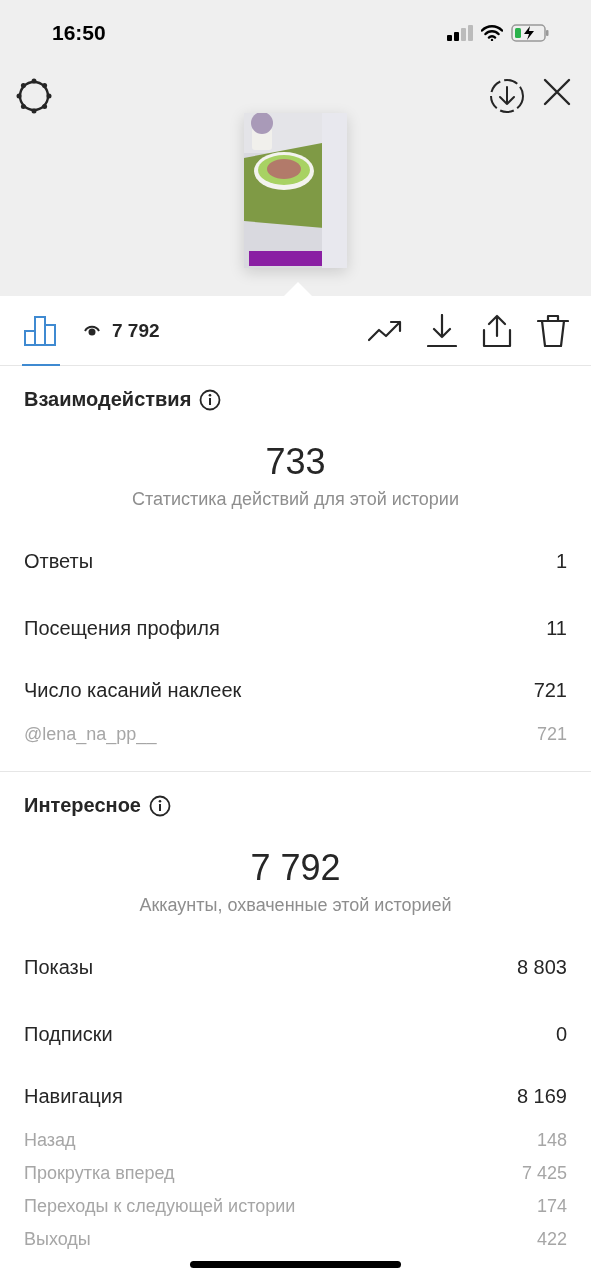 This screenshot has width=591, height=1280. Describe the element at coordinates (541, 1096) in the screenshot. I see `metric-value: 8 169` at that location.